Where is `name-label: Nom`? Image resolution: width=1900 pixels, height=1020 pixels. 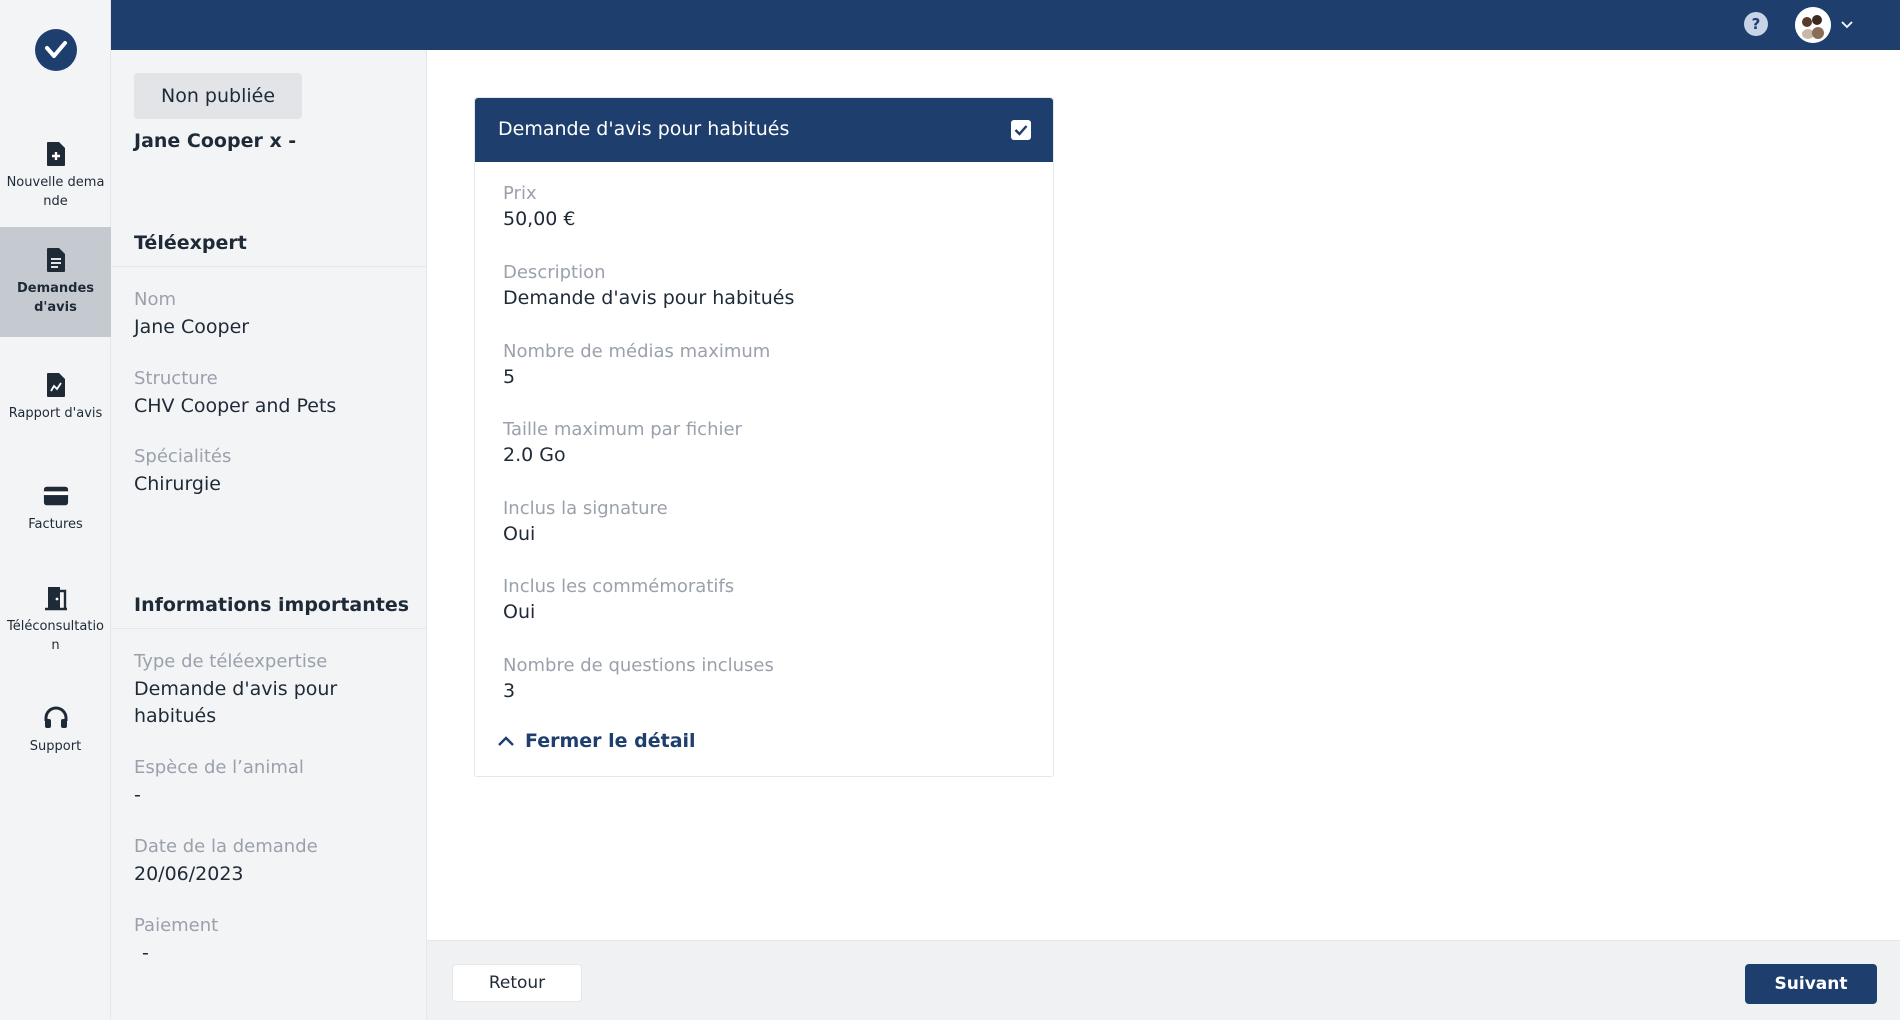 name-label: Nom is located at coordinates (155, 299).